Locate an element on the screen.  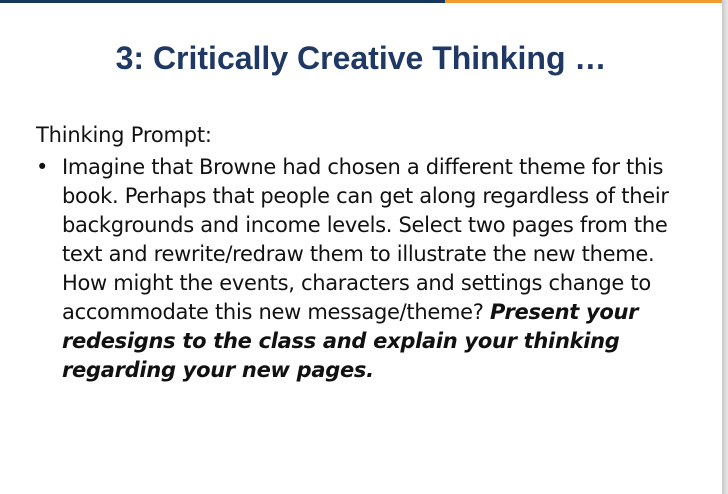
top-accent-bar-blue is located at coordinates (222, 1).